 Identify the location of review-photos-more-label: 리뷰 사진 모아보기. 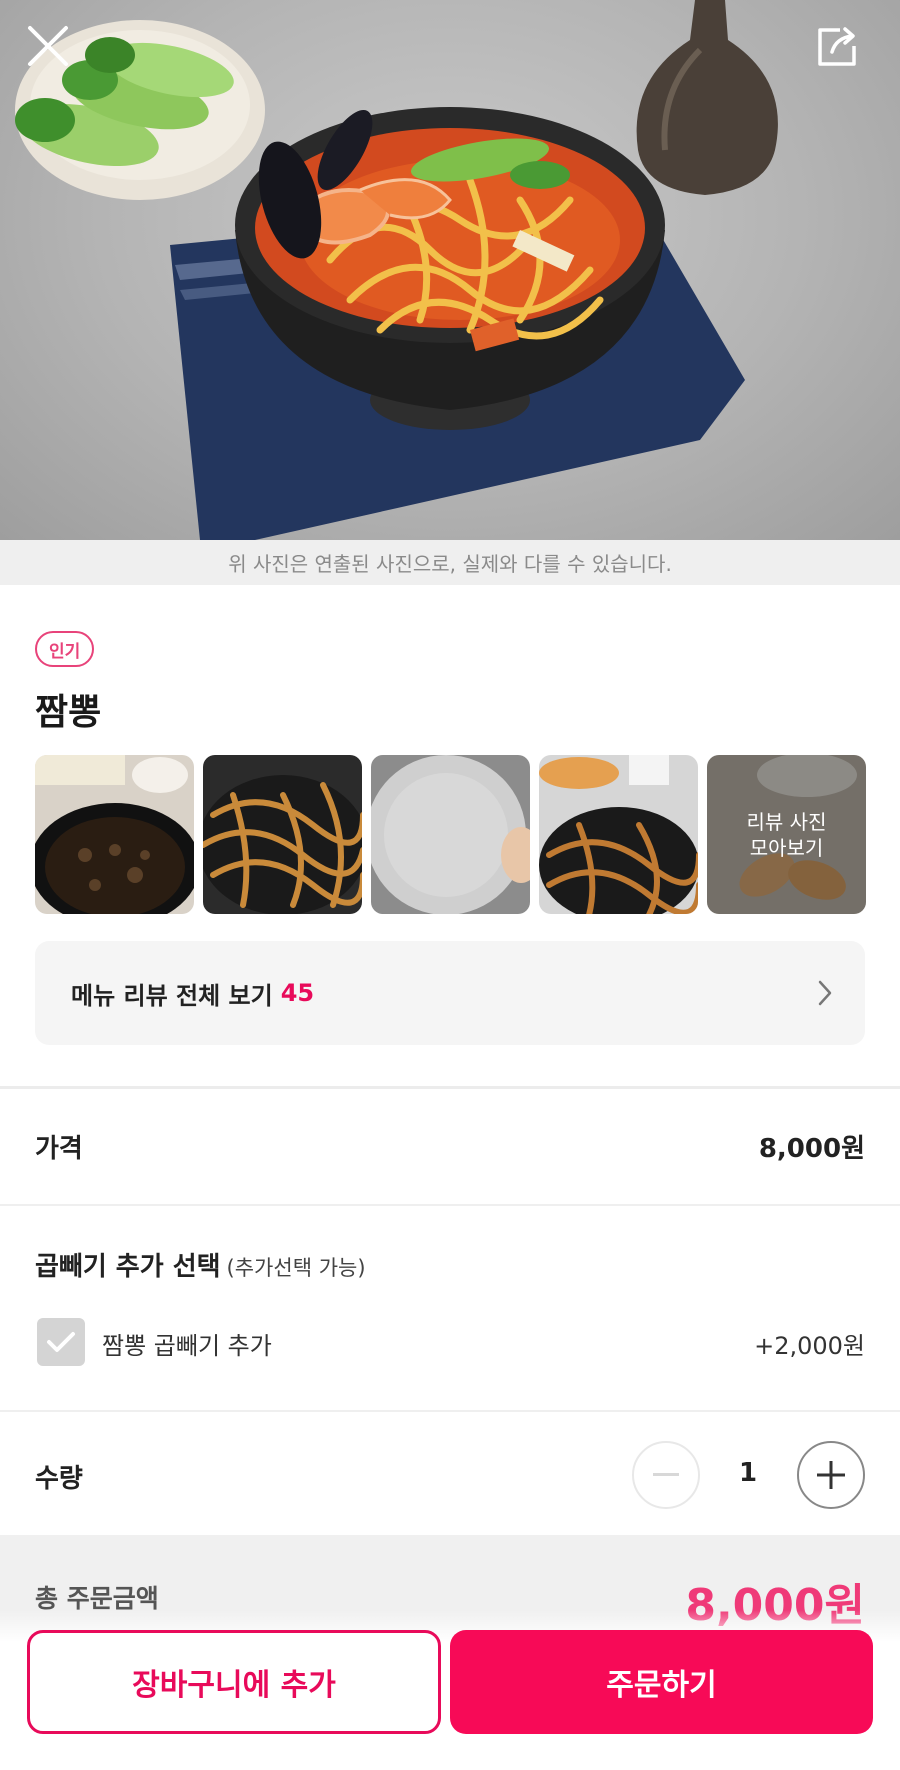
(786, 834).